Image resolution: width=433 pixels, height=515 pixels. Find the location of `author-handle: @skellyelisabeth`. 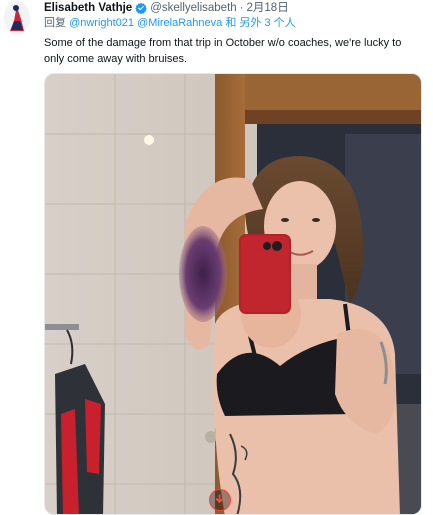

author-handle: @skellyelisabeth is located at coordinates (193, 8).